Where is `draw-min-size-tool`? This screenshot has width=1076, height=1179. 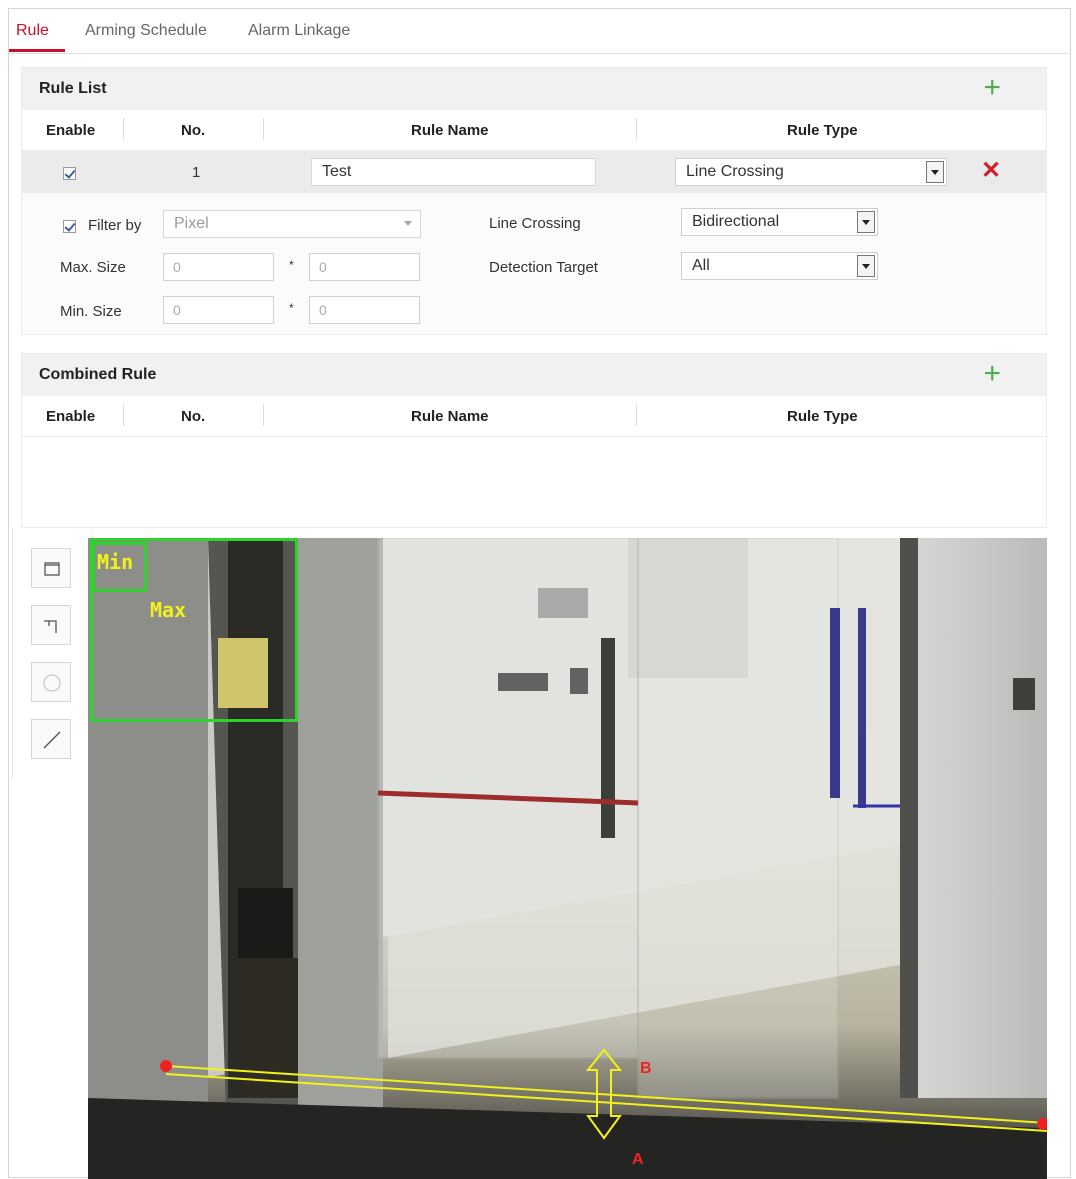 draw-min-size-tool is located at coordinates (51, 625).